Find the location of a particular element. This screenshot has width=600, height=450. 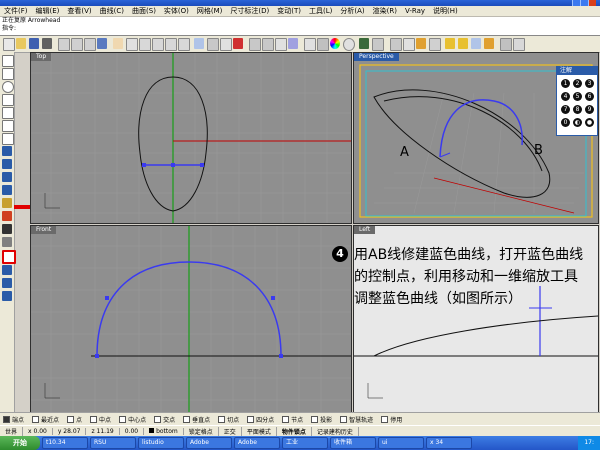

circle-icon is located at coordinates (8, 87).